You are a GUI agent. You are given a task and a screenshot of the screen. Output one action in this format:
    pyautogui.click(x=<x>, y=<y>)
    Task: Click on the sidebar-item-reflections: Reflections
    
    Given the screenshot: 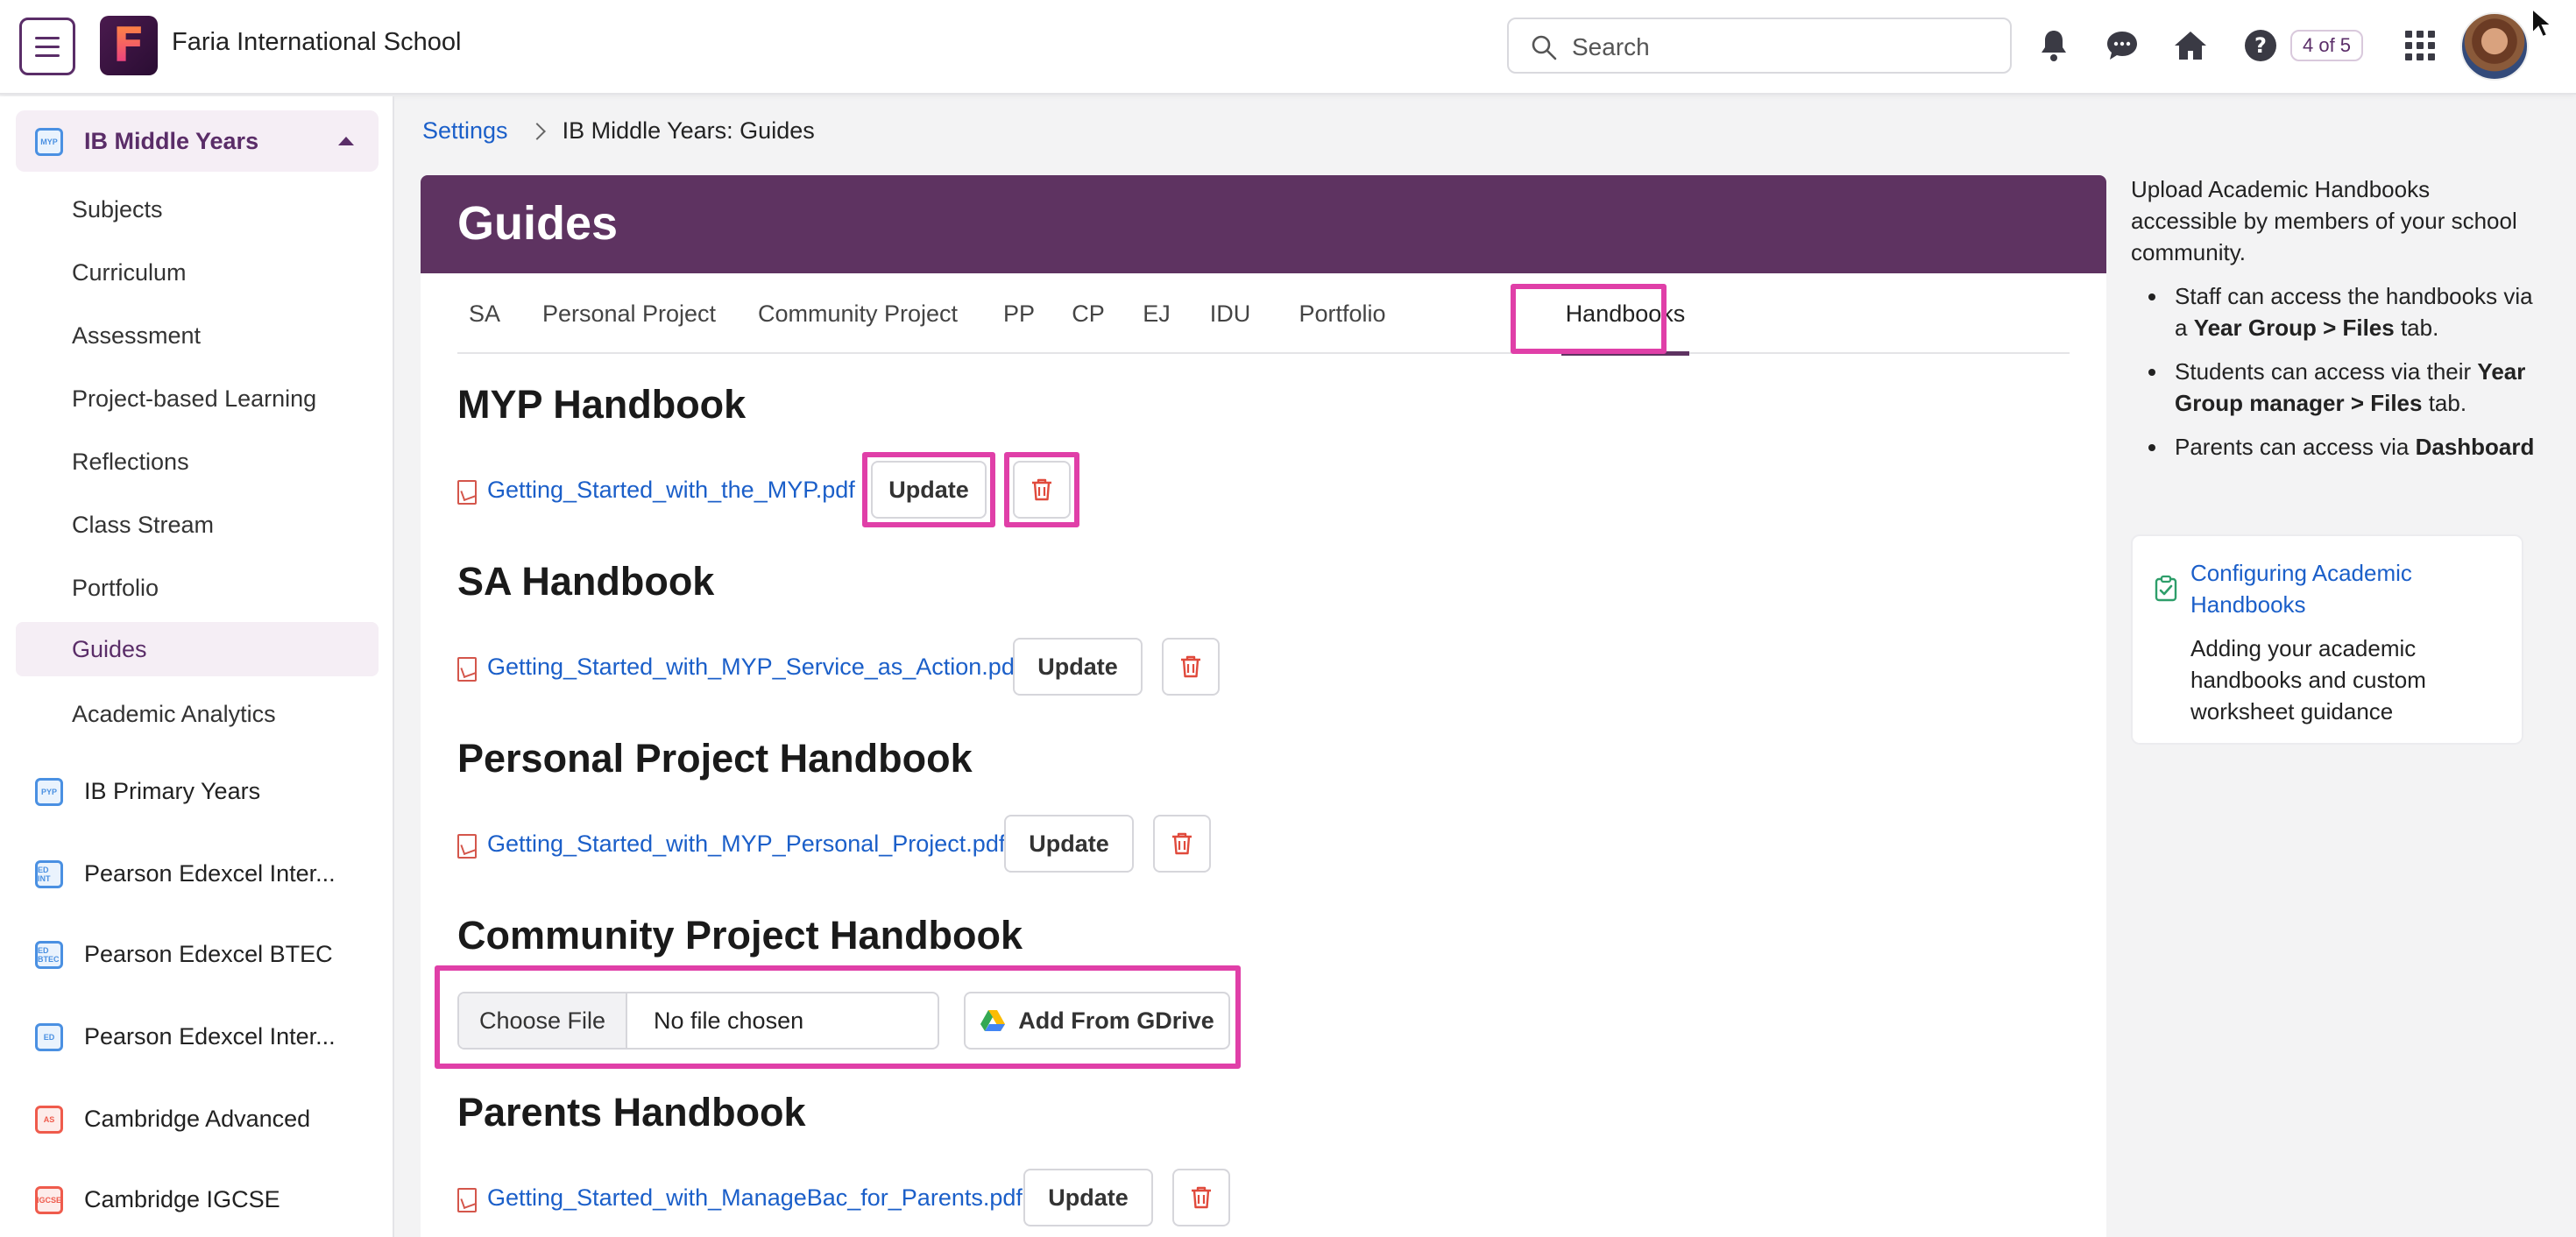 What is the action you would take?
    pyautogui.click(x=197, y=462)
    